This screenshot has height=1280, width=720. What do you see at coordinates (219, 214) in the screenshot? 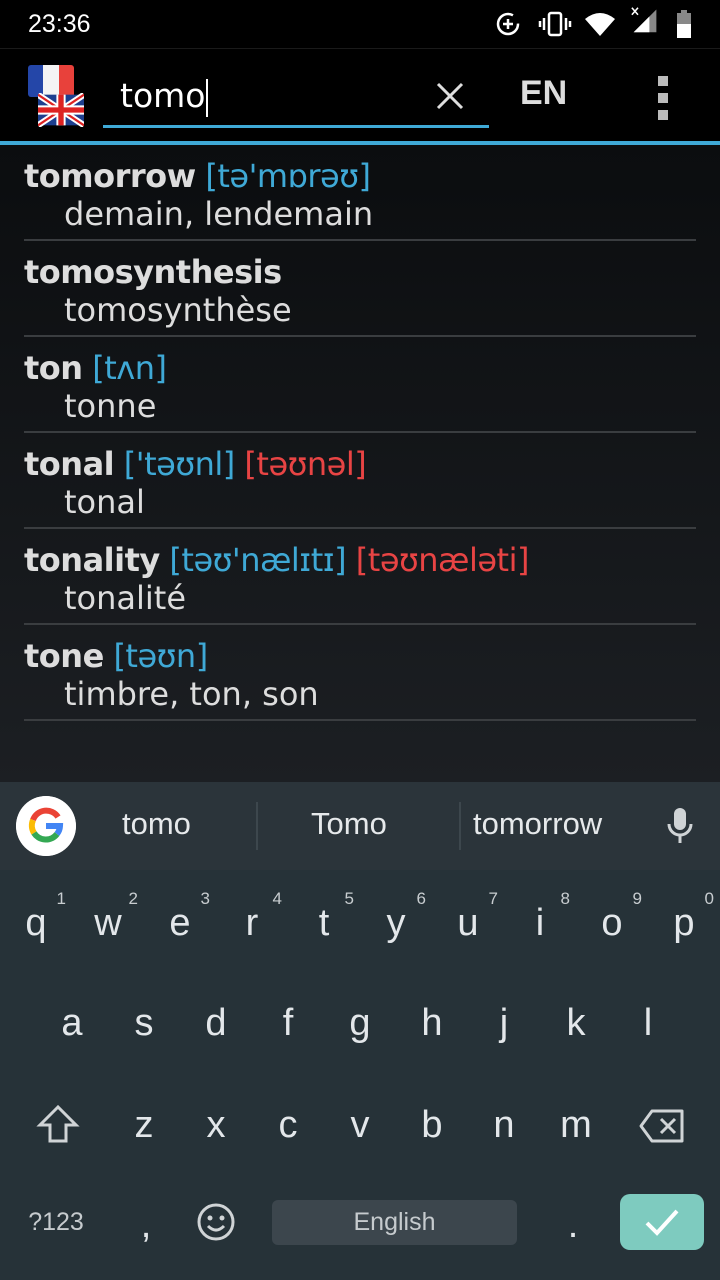
I see `translation: demain, lendemain` at bounding box center [219, 214].